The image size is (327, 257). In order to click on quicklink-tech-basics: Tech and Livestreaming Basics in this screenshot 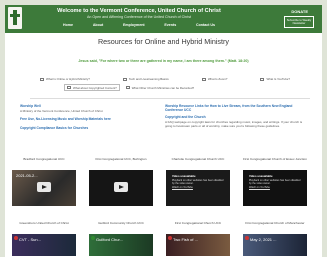, I will do `click(145, 79)`.